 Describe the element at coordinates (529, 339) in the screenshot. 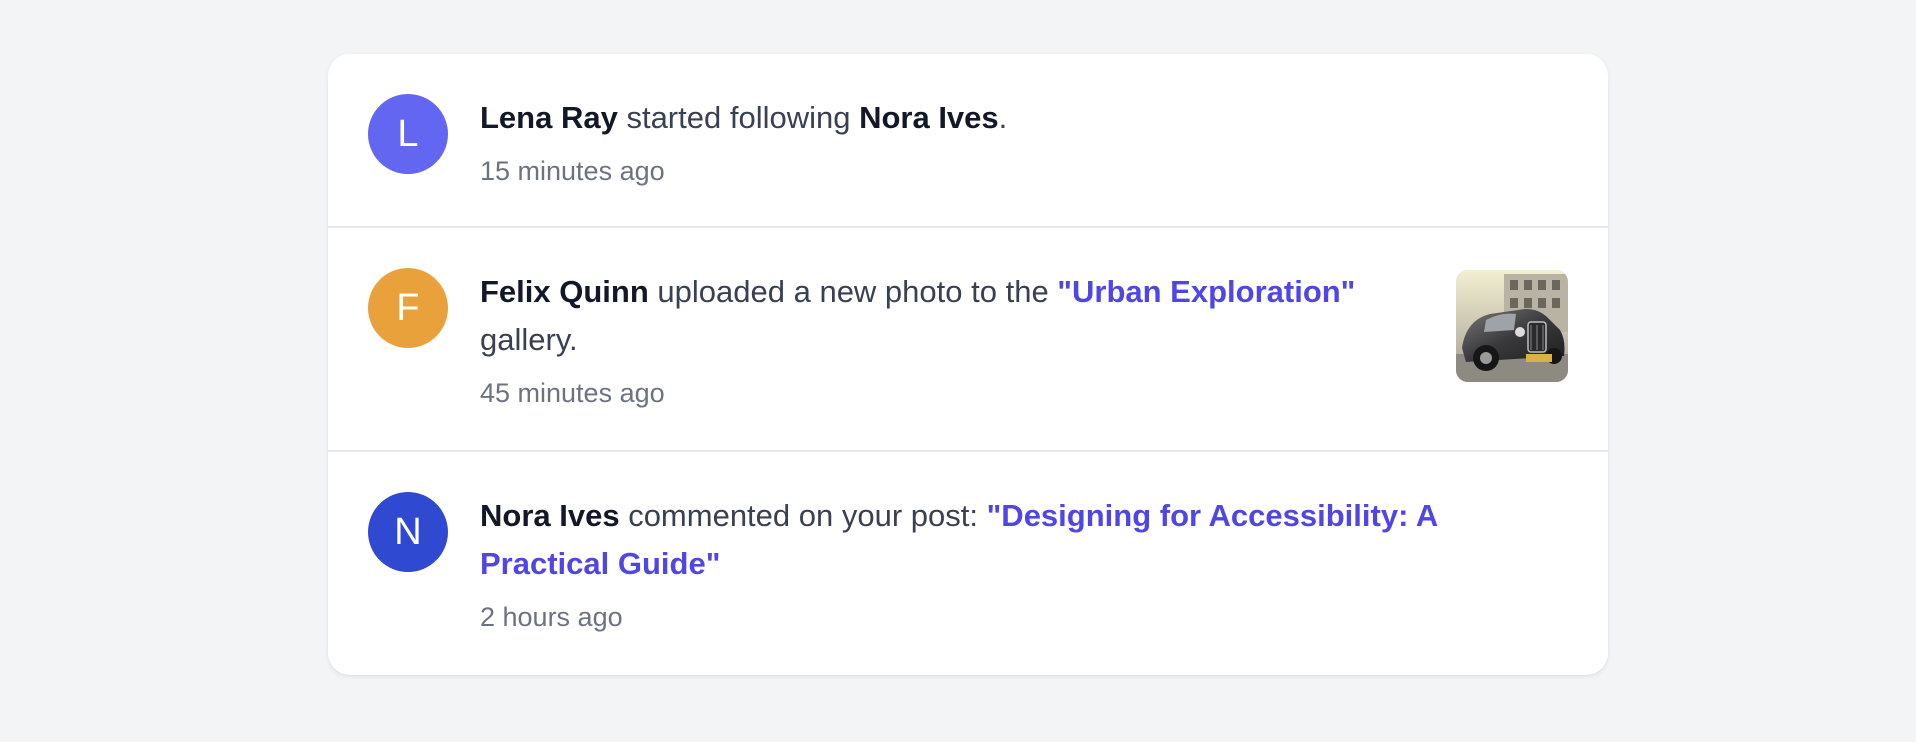

I see `message-suffix: gallery.` at that location.